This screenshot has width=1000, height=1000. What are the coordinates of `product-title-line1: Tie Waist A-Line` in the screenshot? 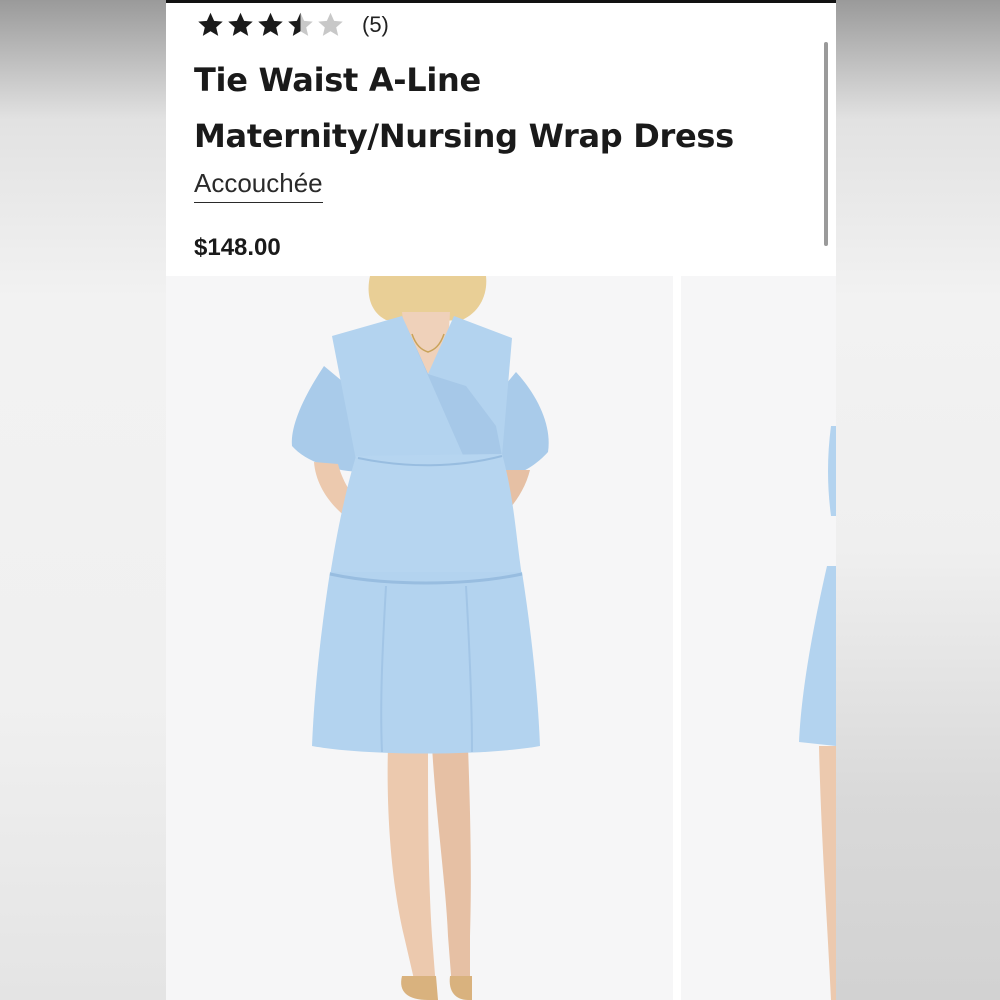 It's located at (337, 80).